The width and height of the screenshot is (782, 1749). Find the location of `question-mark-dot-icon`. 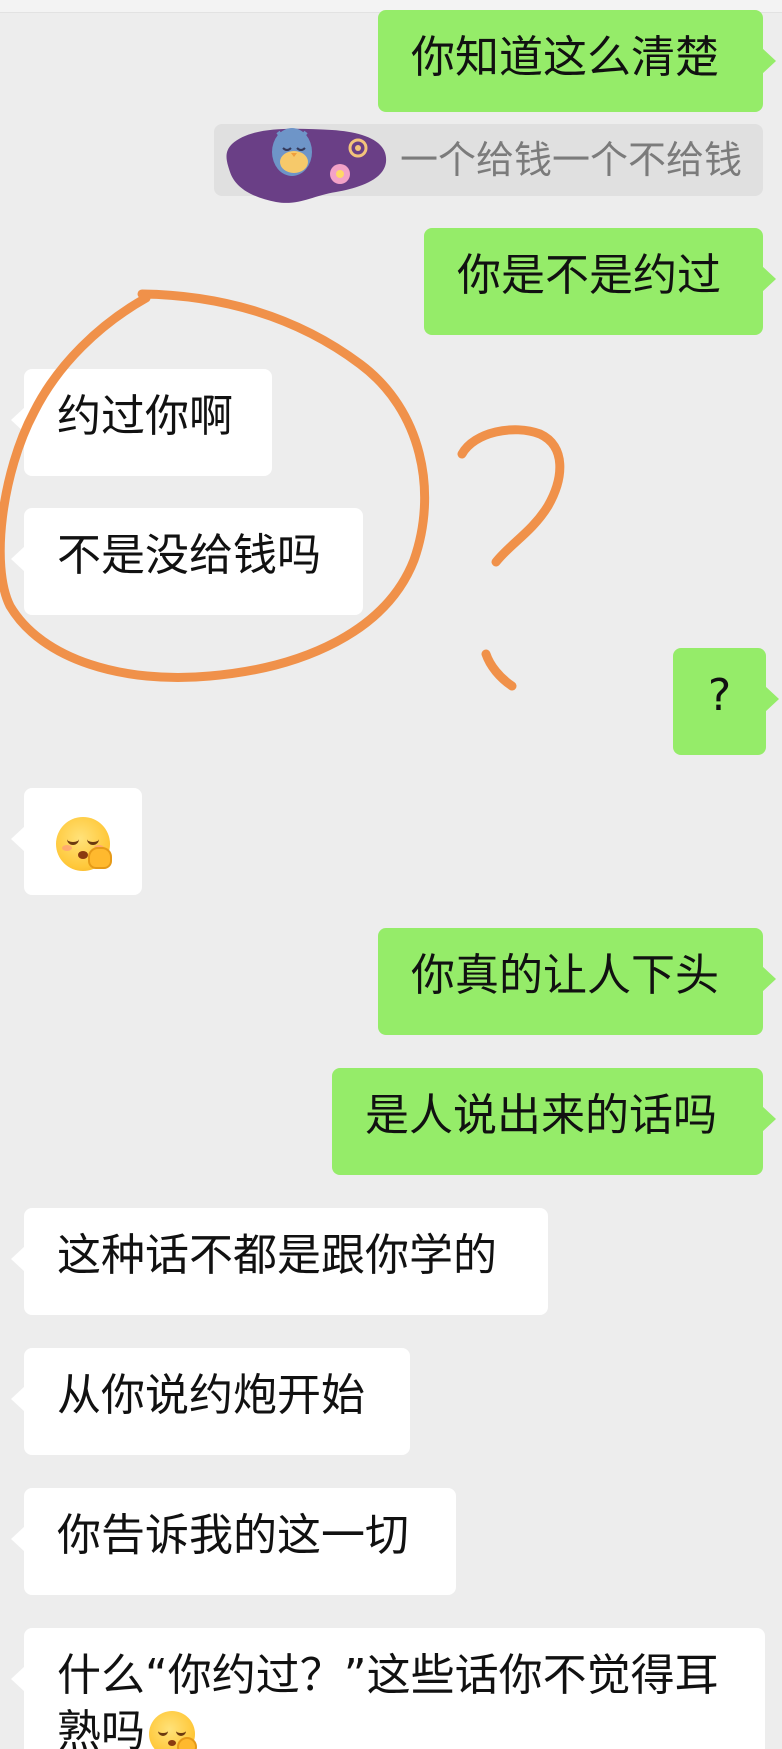

question-mark-dot-icon is located at coordinates (499, 670).